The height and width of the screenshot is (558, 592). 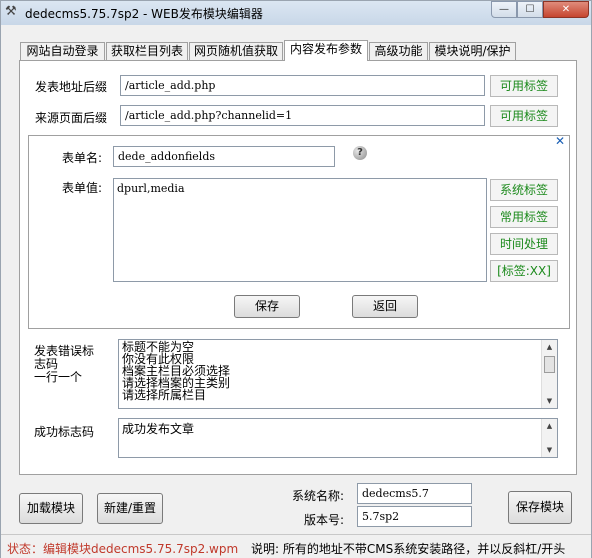 What do you see at coordinates (71, 118) in the screenshot?
I see `source-suffix-label: 来源页面后缀` at bounding box center [71, 118].